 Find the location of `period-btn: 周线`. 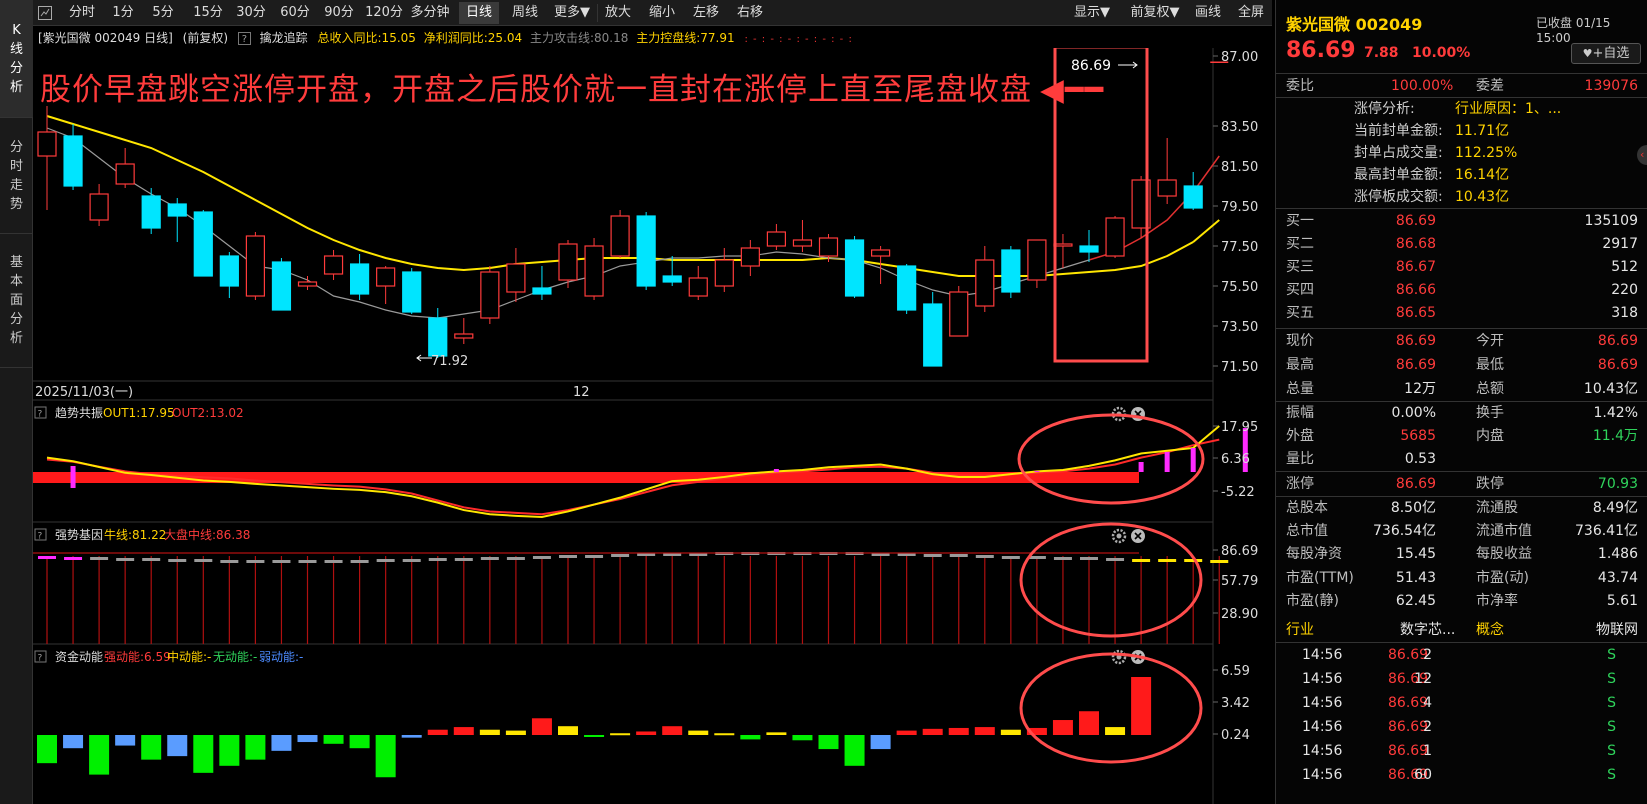

period-btn: 周线 is located at coordinates (525, 13).